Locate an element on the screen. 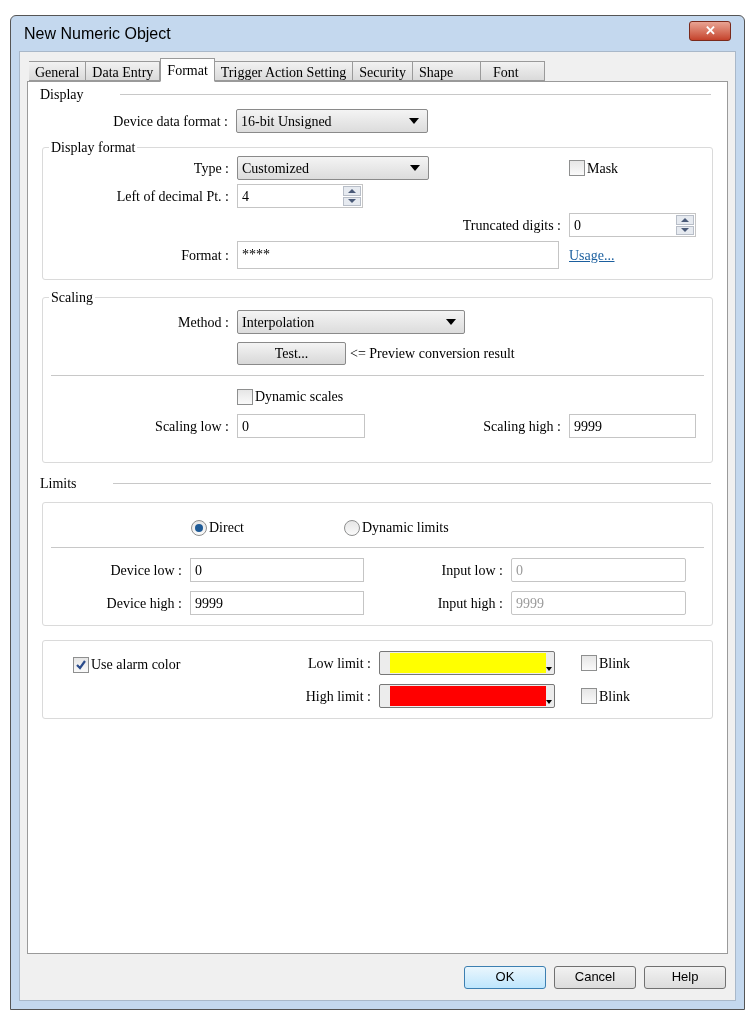 The image size is (750, 1010). dropdown: 16-bit Unsigned is located at coordinates (332, 121).